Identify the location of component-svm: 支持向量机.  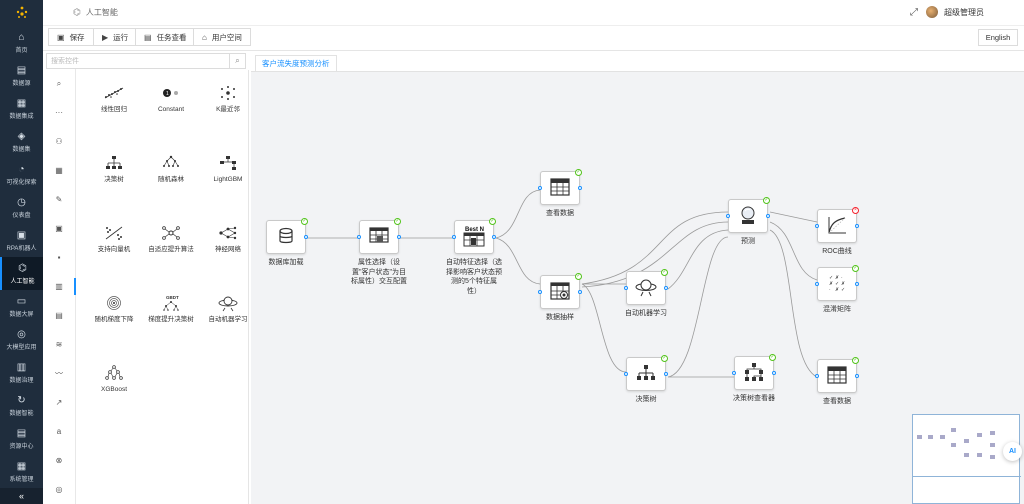
(114, 238).